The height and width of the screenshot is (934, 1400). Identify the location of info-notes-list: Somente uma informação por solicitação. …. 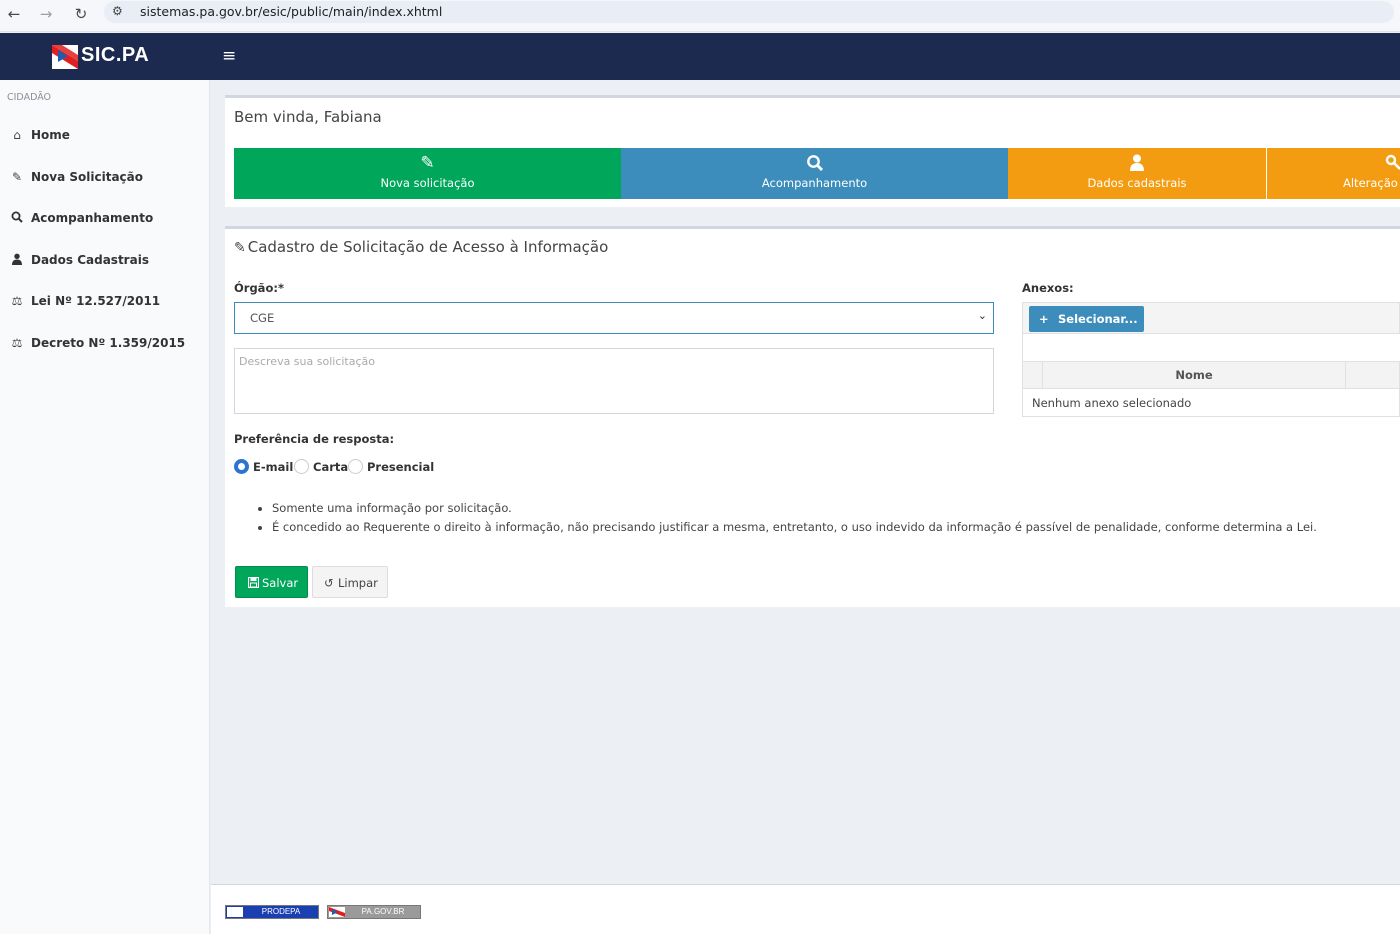
(822, 518).